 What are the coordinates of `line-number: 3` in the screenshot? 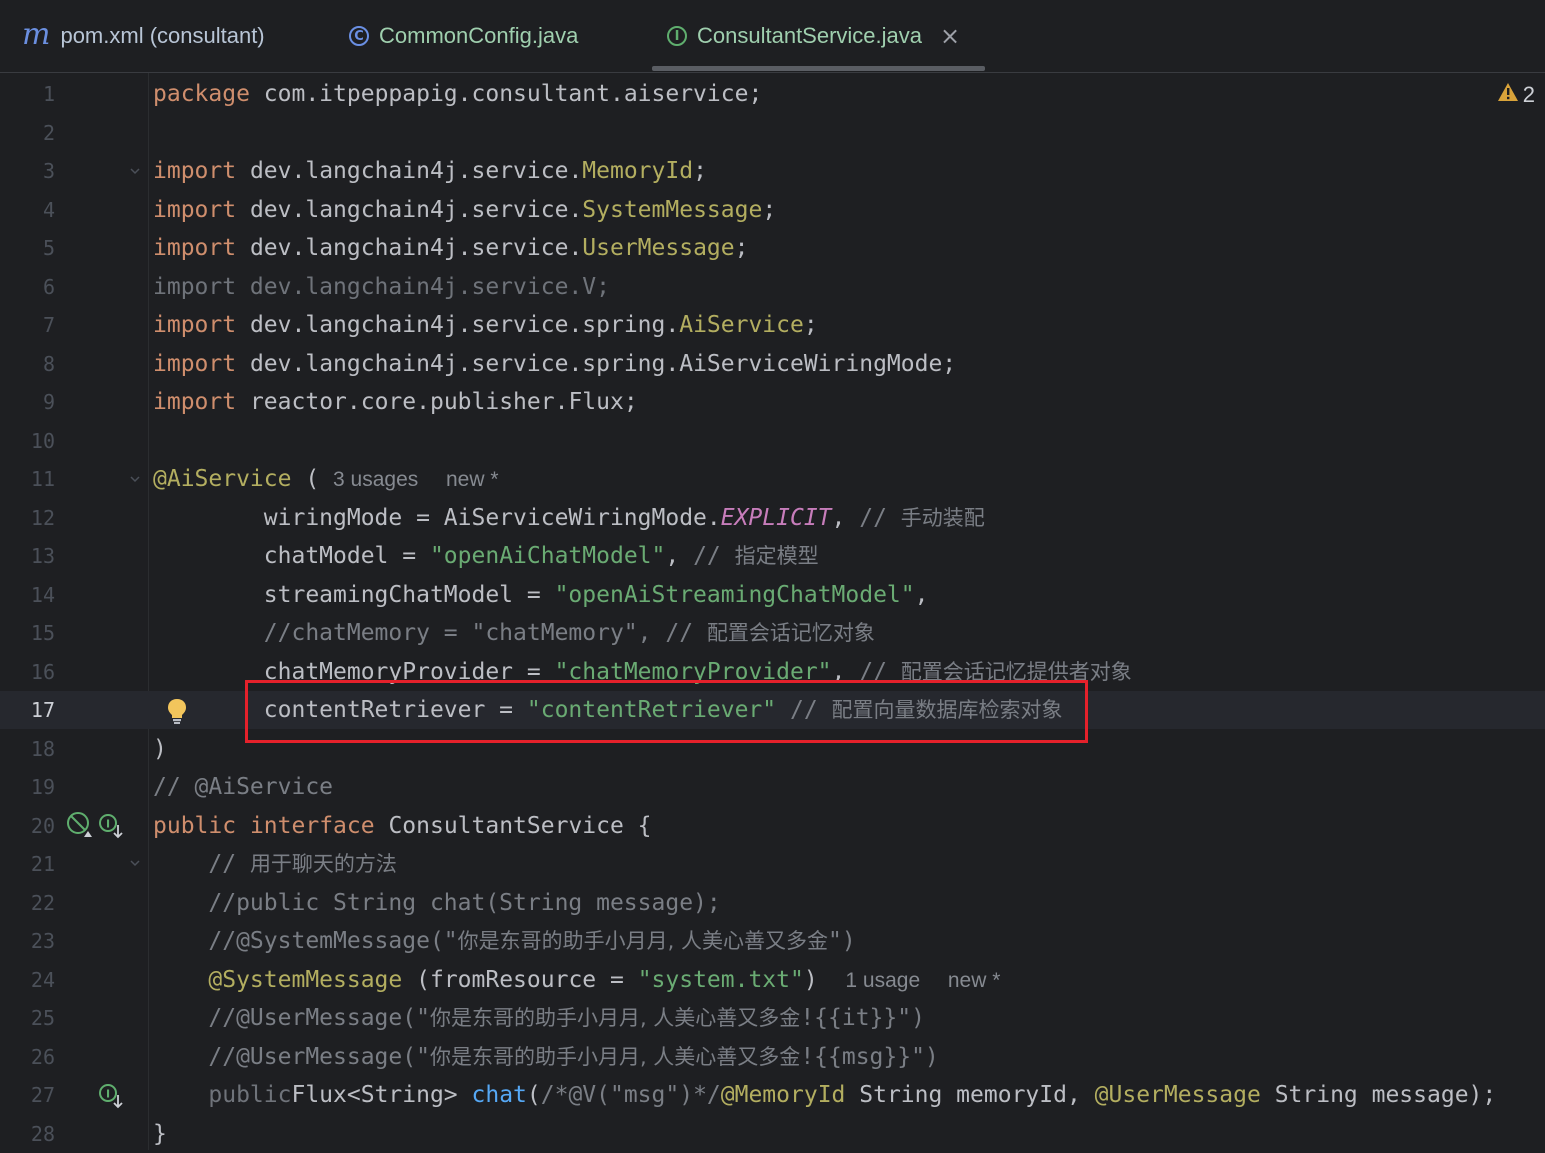 It's located at (48, 171).